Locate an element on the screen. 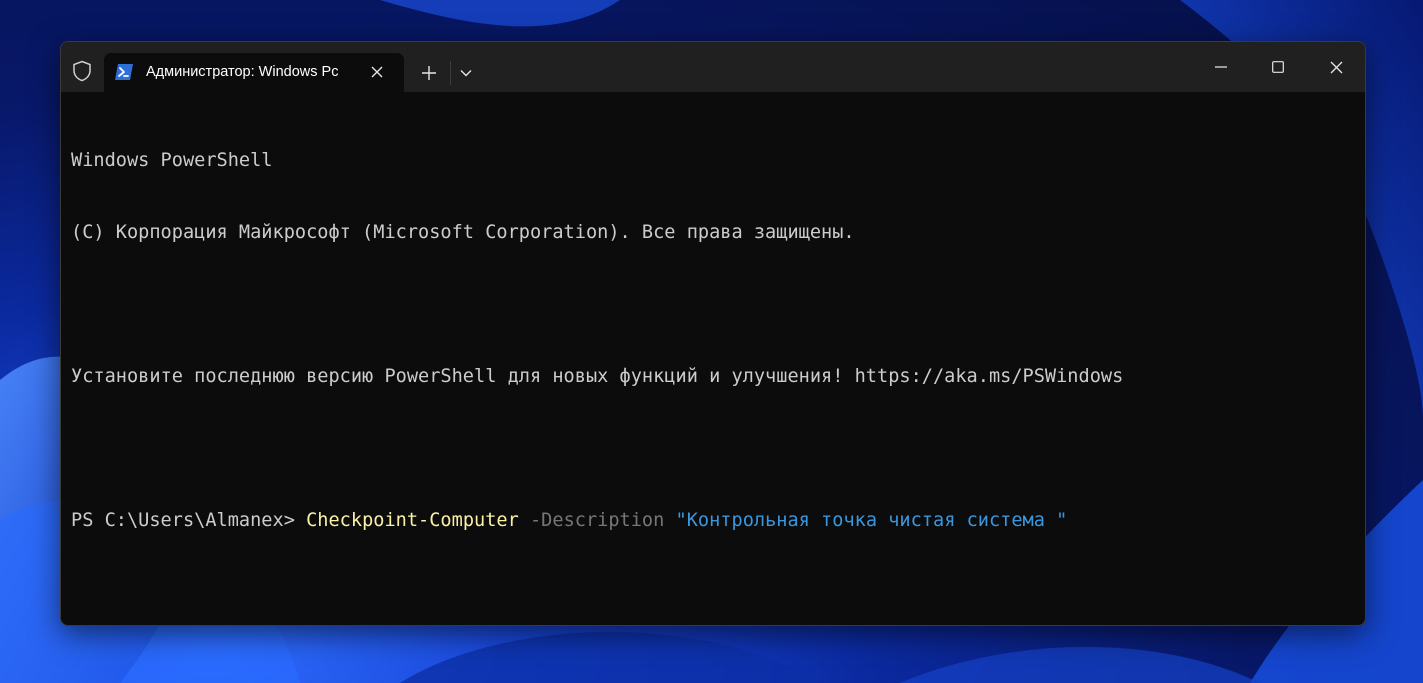 The height and width of the screenshot is (683, 1423). minimize-icon is located at coordinates (1221, 67).